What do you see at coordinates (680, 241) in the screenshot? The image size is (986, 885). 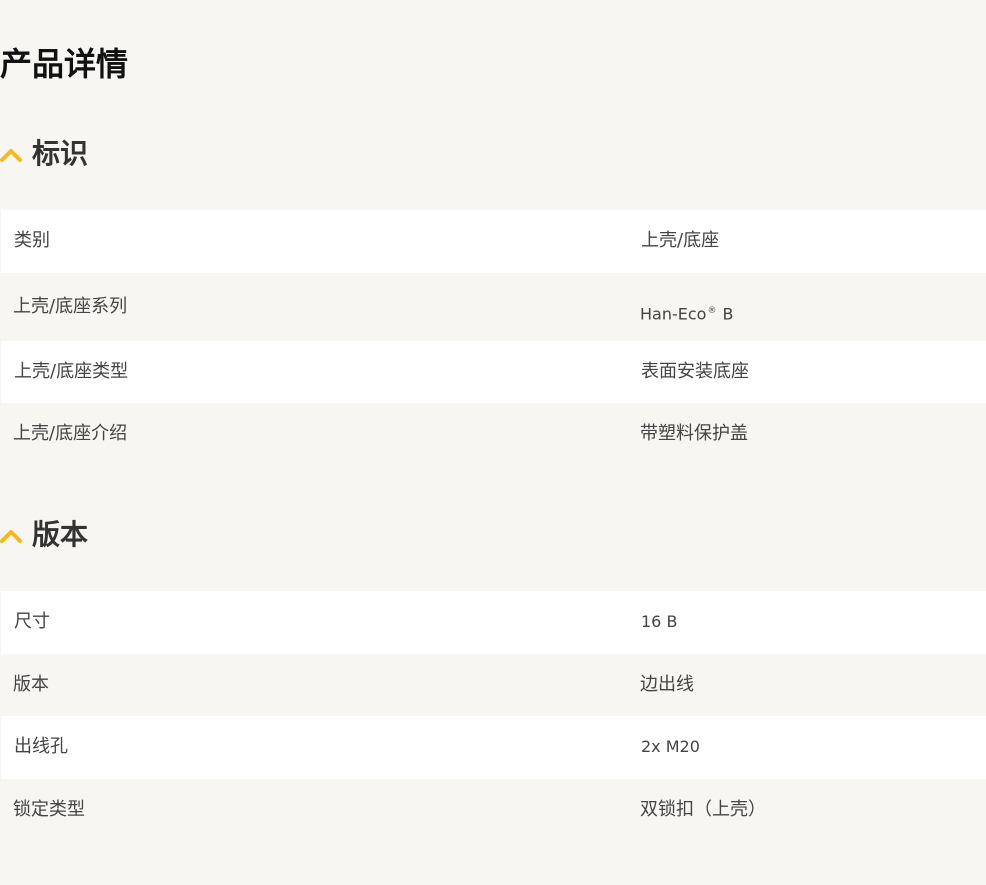 I see `spec-value: 上壳/底座` at bounding box center [680, 241].